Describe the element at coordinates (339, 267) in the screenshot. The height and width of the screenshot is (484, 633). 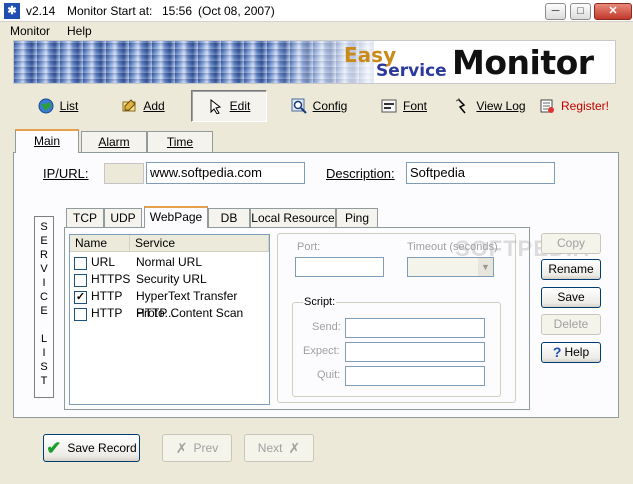
I see `port-field` at that location.